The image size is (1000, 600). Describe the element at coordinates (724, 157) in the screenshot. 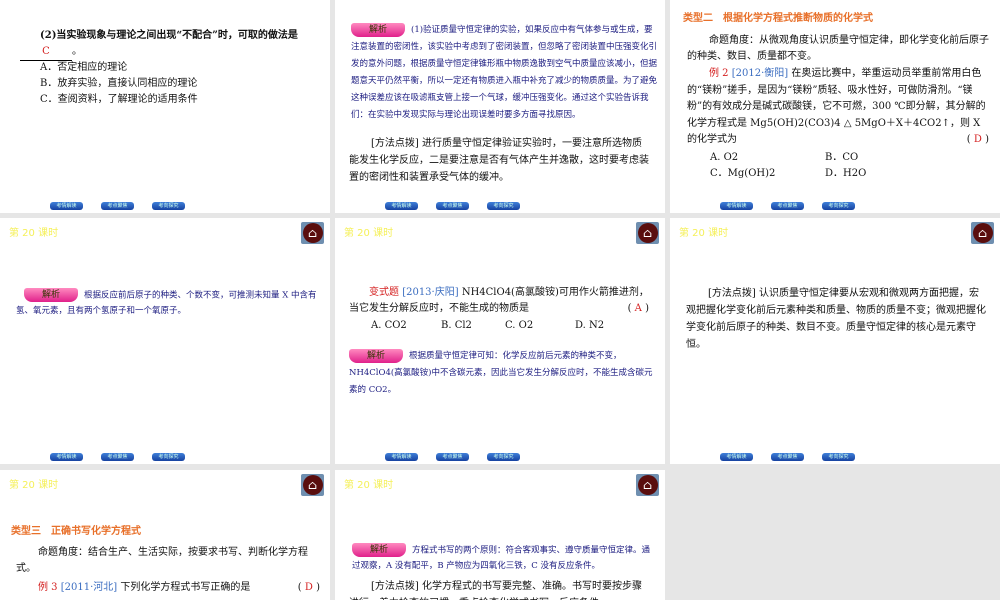

I see `option: A. O2` at that location.